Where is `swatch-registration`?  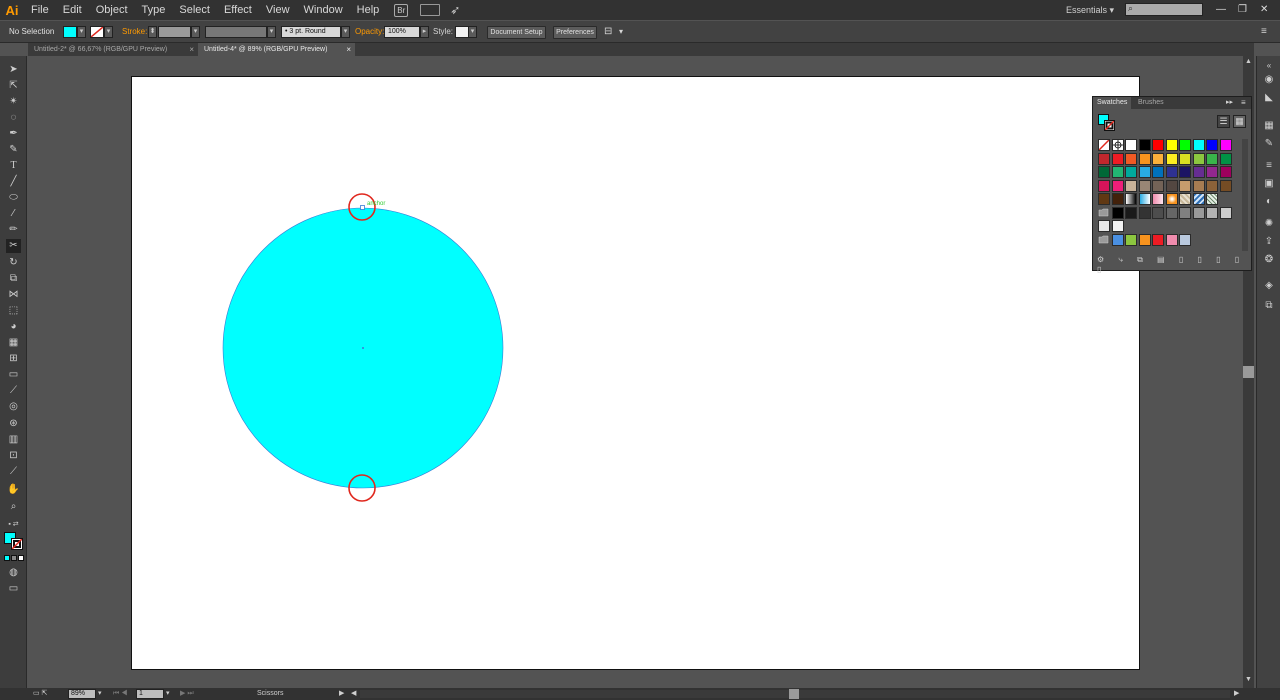
swatch-registration is located at coordinates (1117, 145).